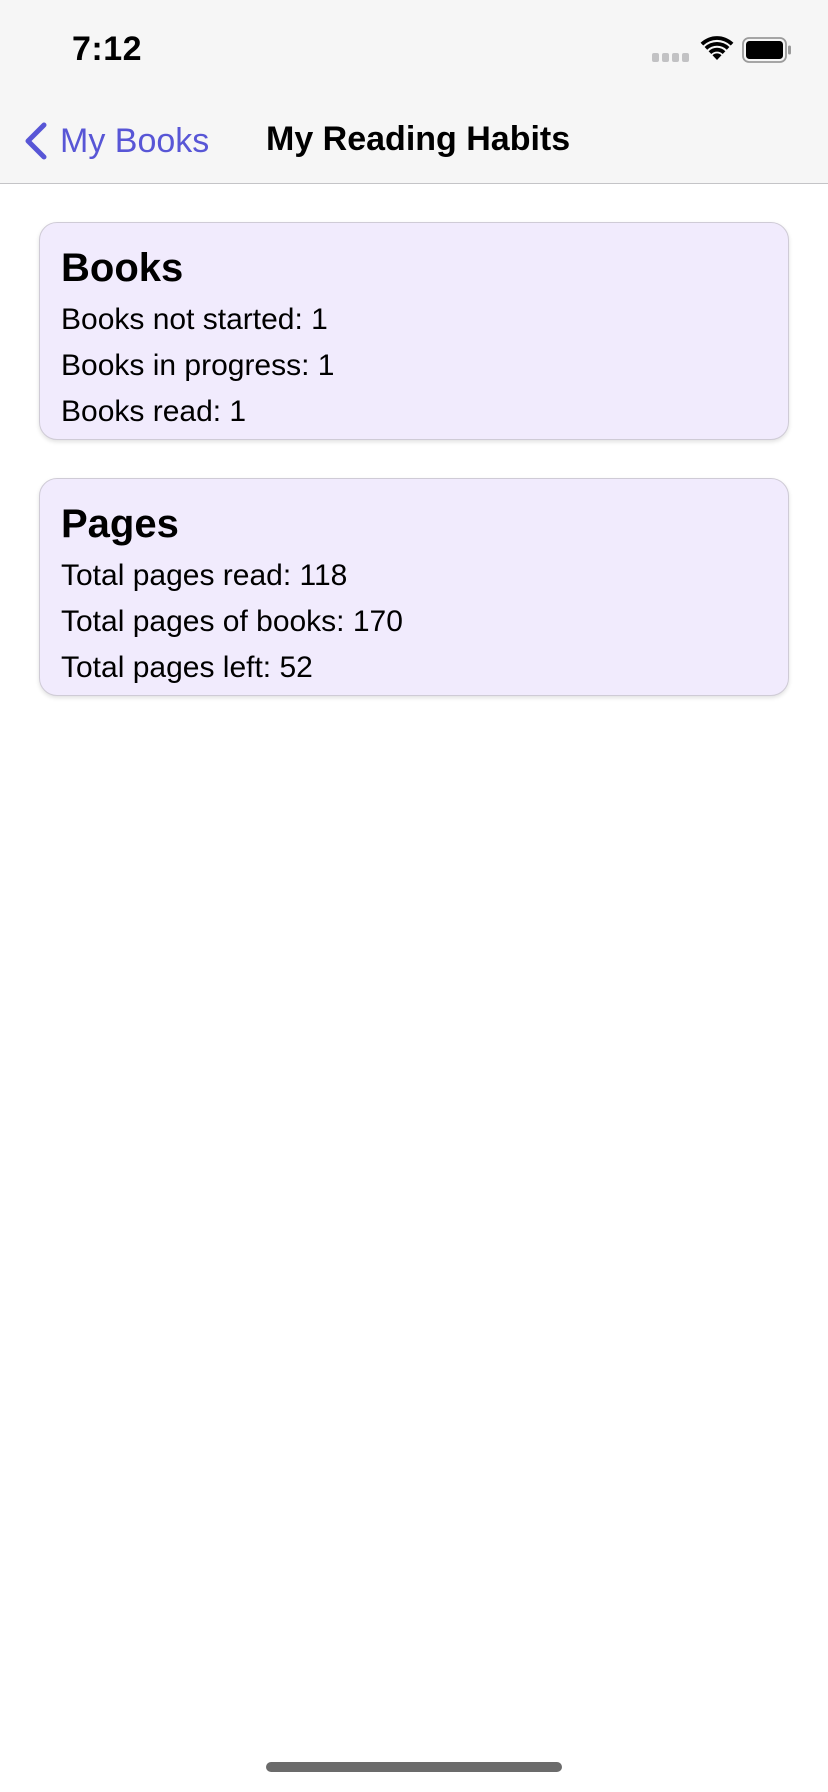  What do you see at coordinates (154, 411) in the screenshot?
I see `books-read: Books read: 1` at bounding box center [154, 411].